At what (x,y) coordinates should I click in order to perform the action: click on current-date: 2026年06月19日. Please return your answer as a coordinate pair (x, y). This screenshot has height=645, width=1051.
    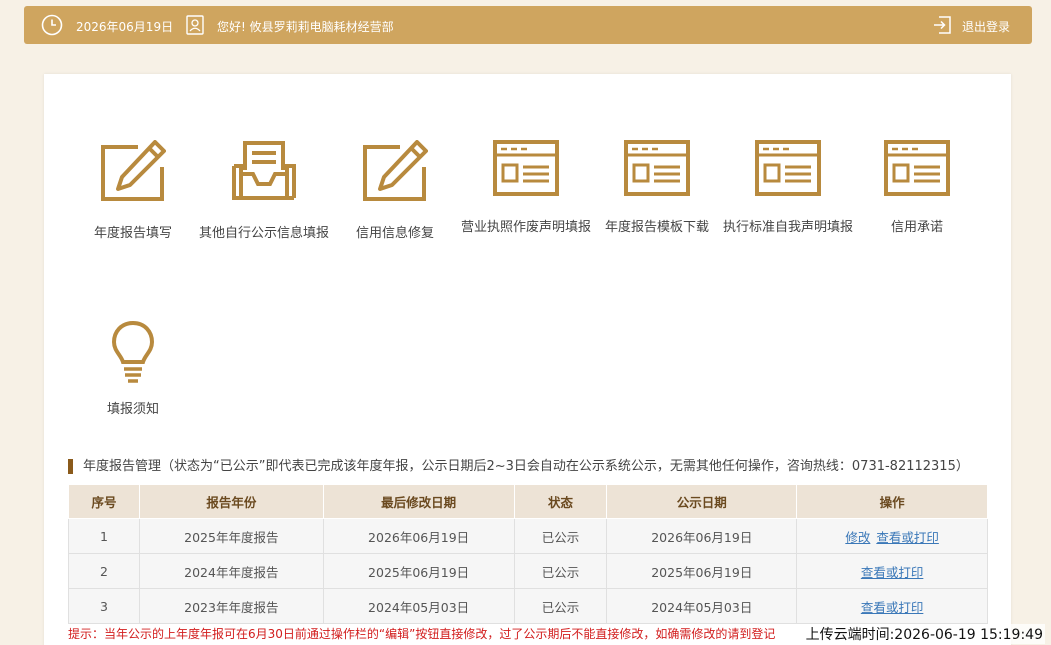
    Looking at the image, I should click on (125, 27).